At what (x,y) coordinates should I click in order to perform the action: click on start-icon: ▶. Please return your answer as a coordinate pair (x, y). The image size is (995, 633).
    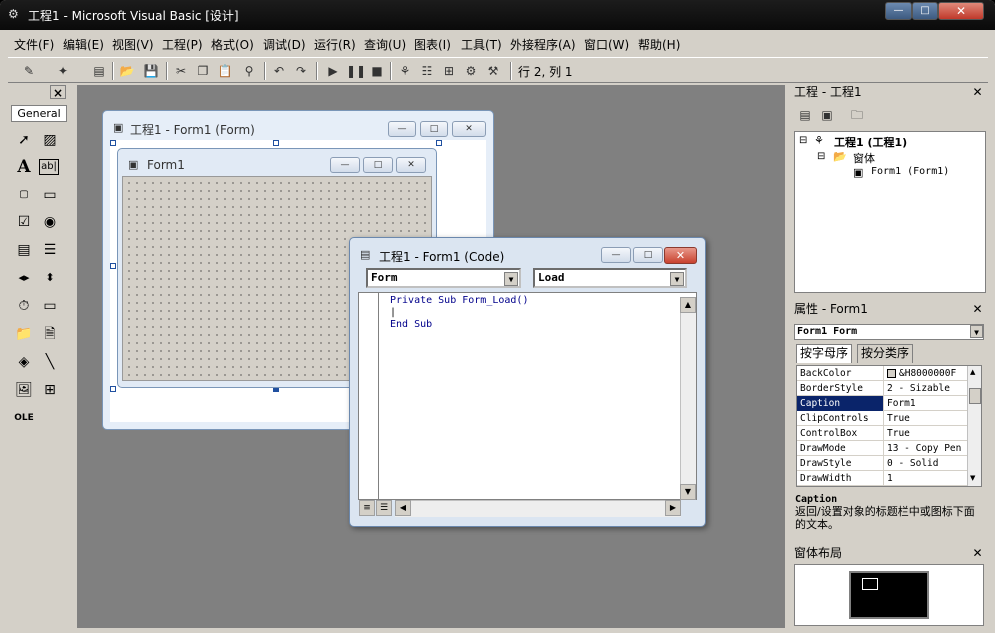
    Looking at the image, I should click on (333, 71).